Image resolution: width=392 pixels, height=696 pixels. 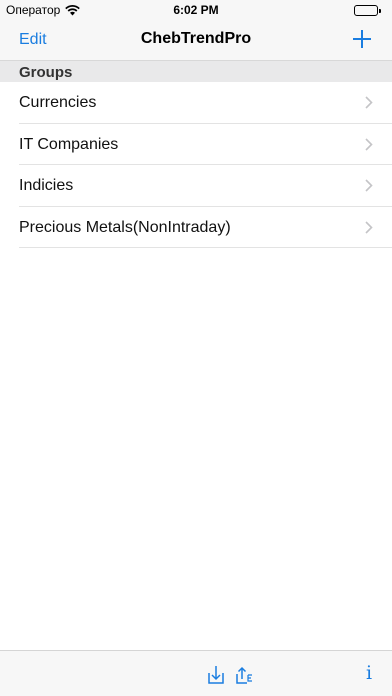 I want to click on status-bar: Оператор 6:02 PM, so click(x=196, y=11).